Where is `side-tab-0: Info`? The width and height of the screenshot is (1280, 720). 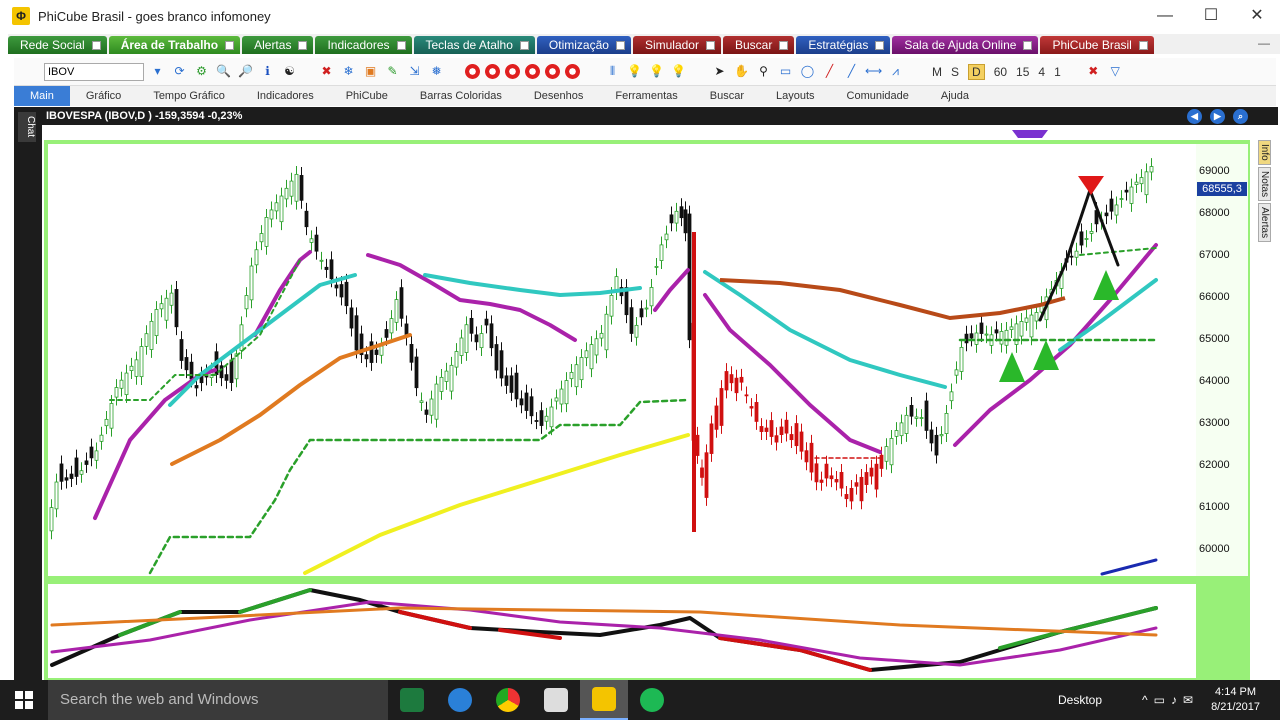 side-tab-0: Info is located at coordinates (1264, 152).